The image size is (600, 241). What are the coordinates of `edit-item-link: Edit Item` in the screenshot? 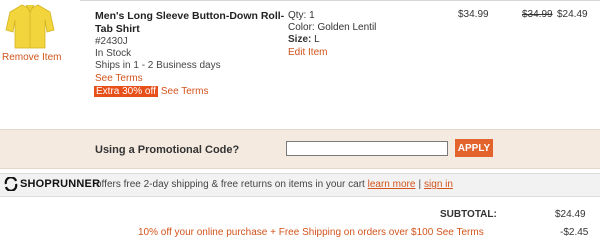 It's located at (307, 52).